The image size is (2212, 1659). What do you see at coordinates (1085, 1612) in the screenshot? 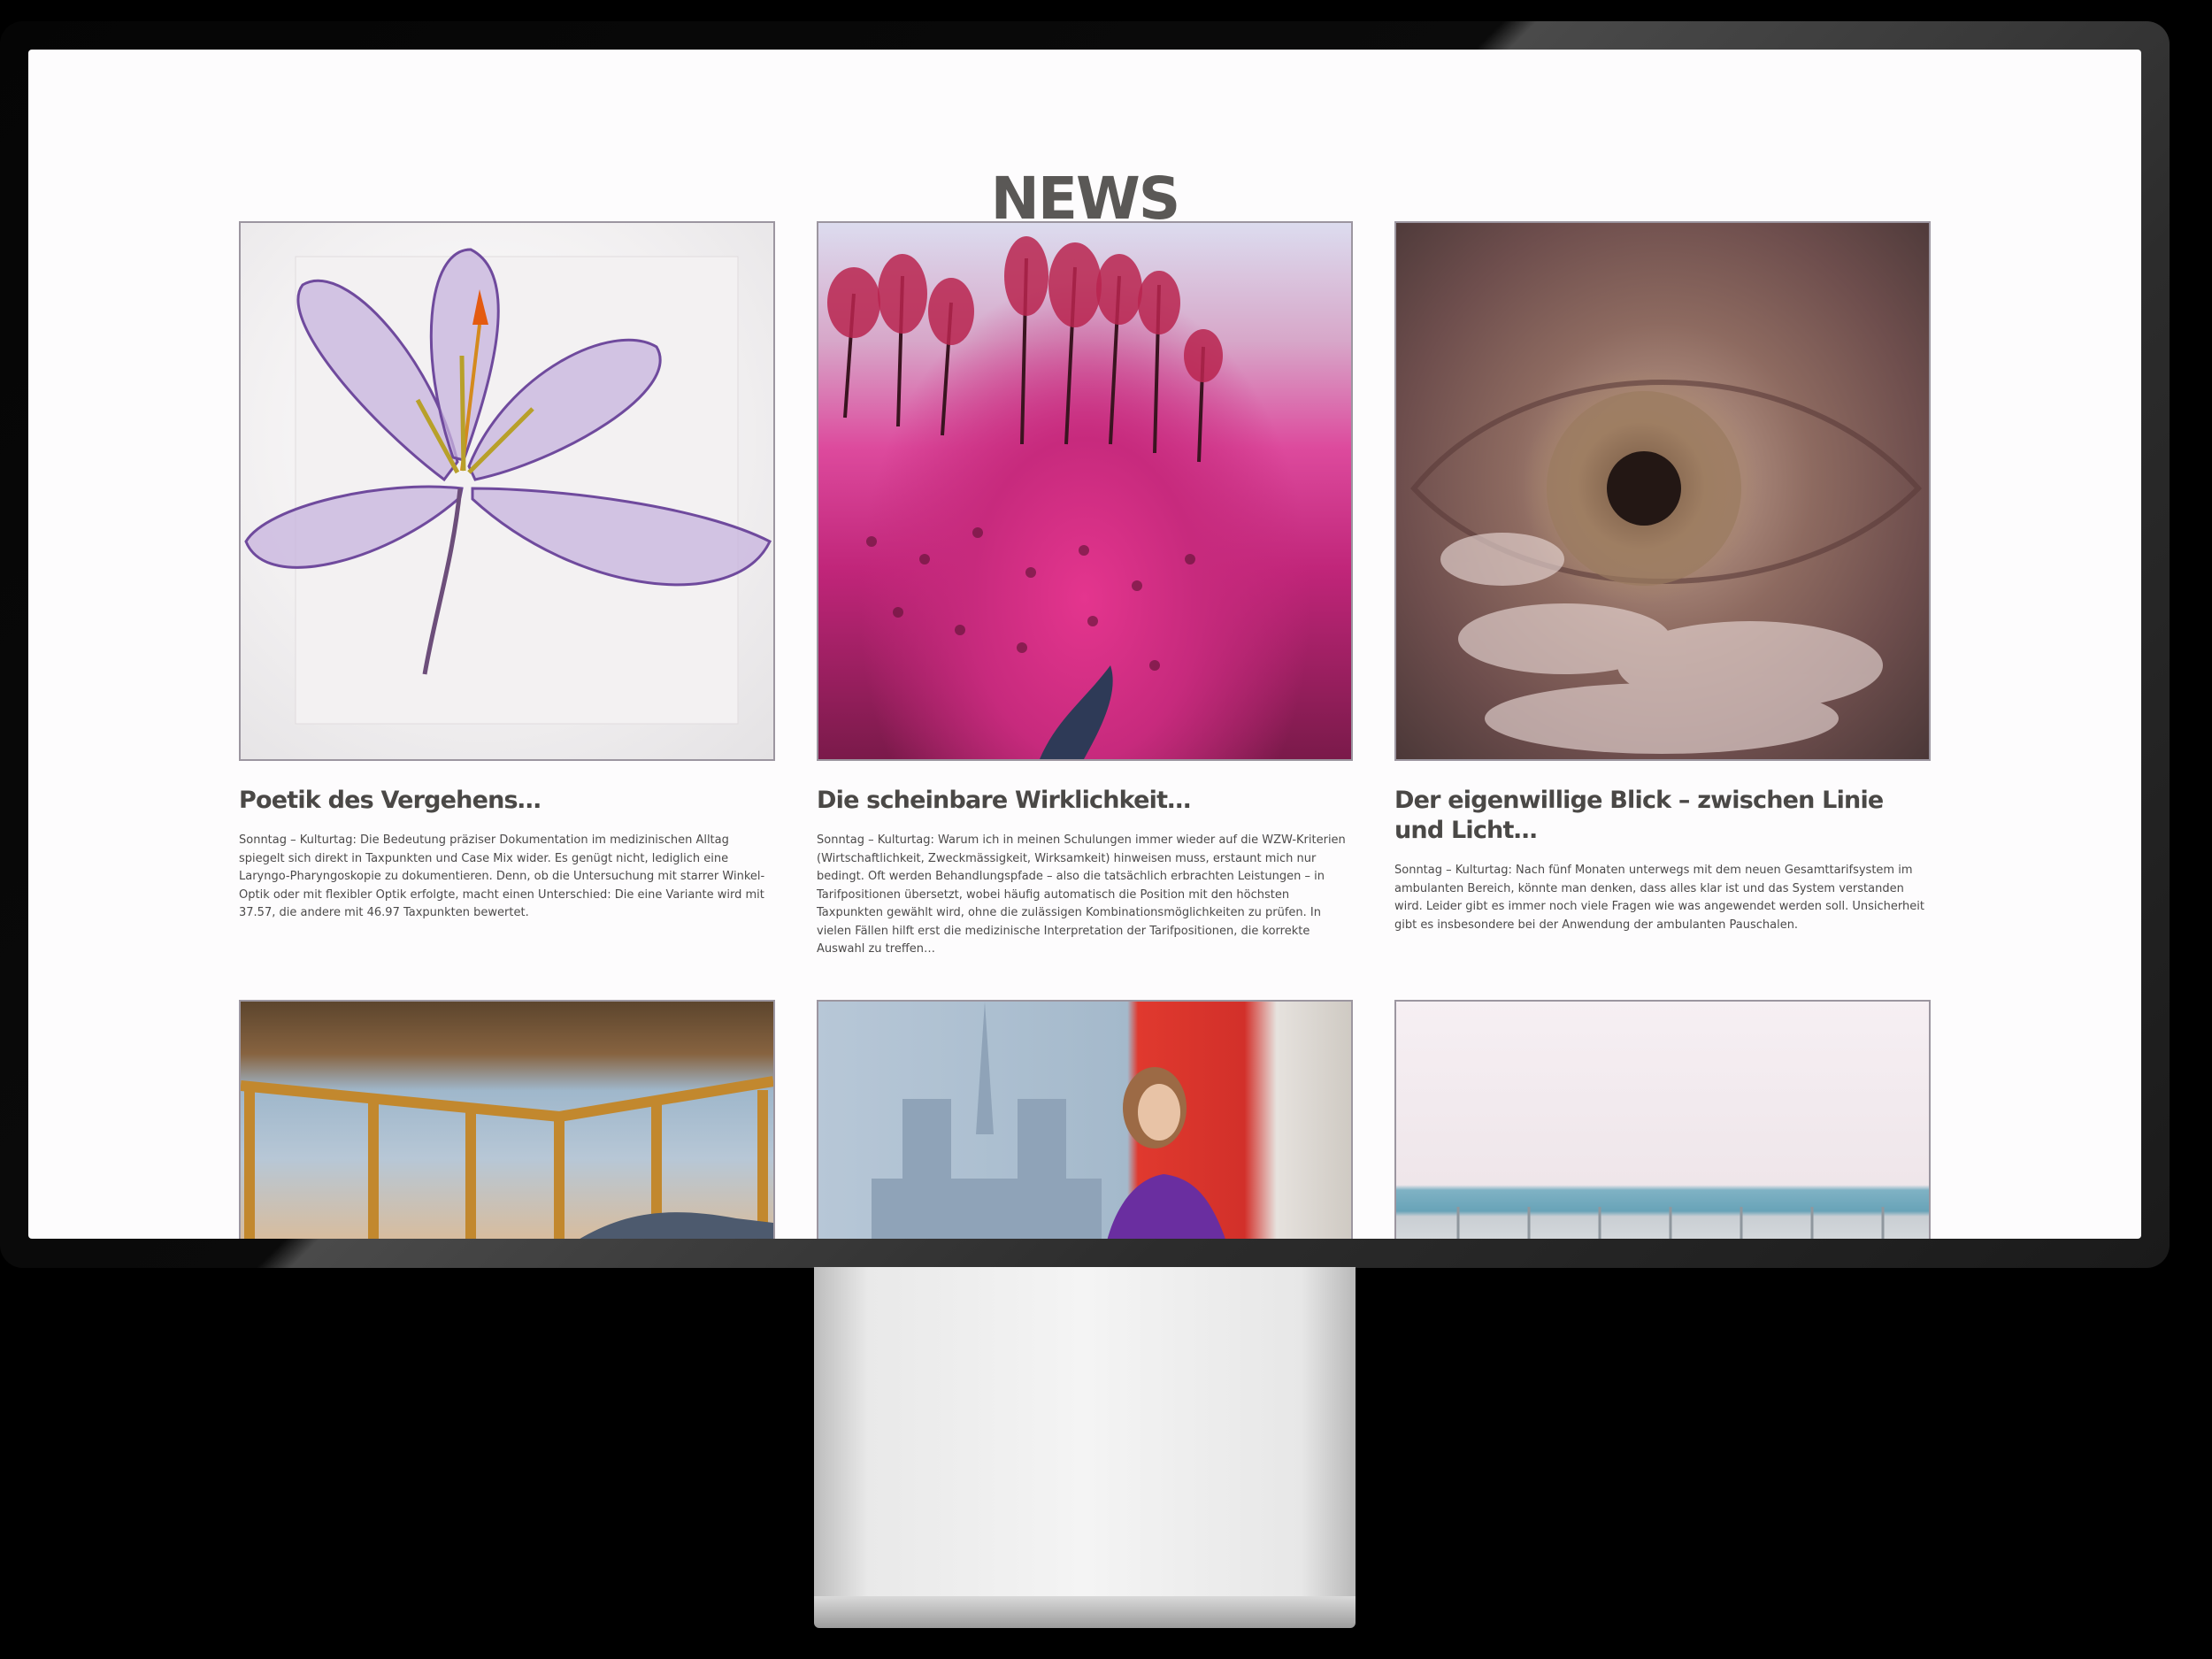
I see `monitor-stand-base` at bounding box center [1085, 1612].